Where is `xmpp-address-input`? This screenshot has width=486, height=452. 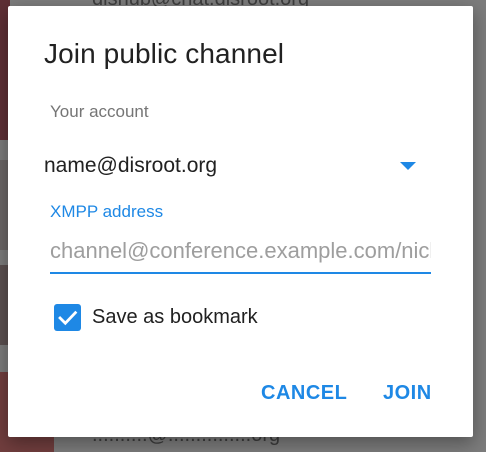
xmpp-address-input is located at coordinates (240, 251).